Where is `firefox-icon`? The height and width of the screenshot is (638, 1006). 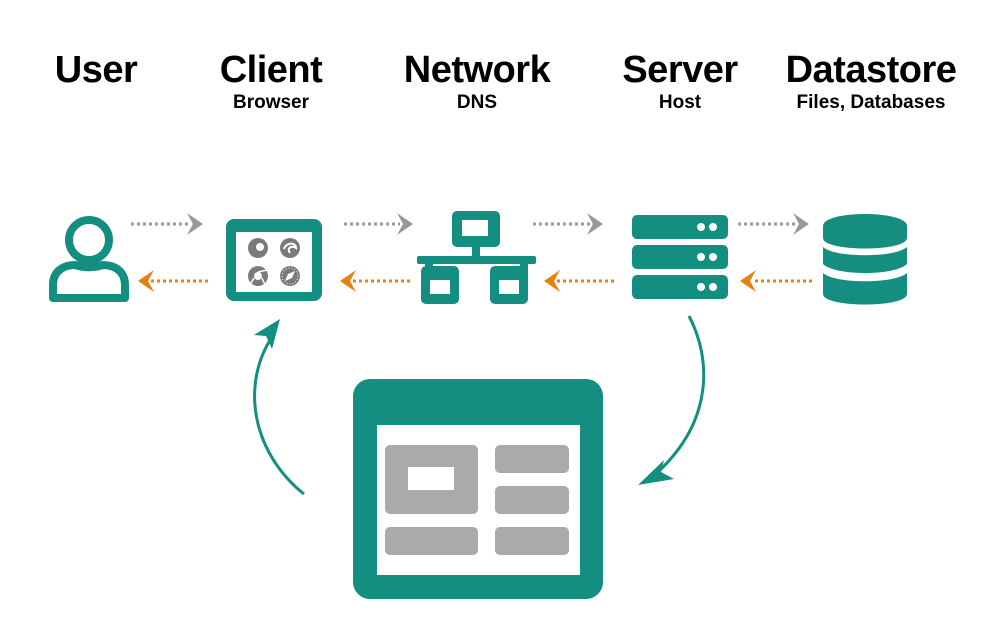 firefox-icon is located at coordinates (258, 248).